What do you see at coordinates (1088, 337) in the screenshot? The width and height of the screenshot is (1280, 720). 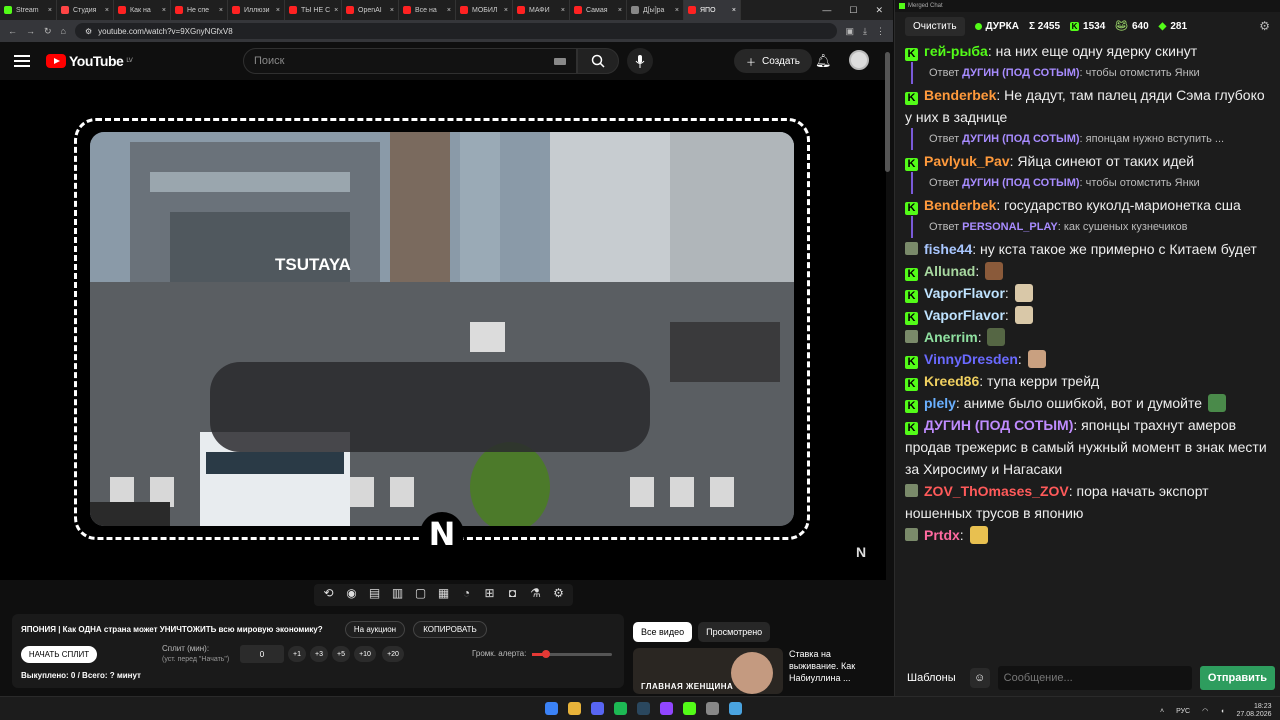 I see `chat-message: Anerrim:` at bounding box center [1088, 337].